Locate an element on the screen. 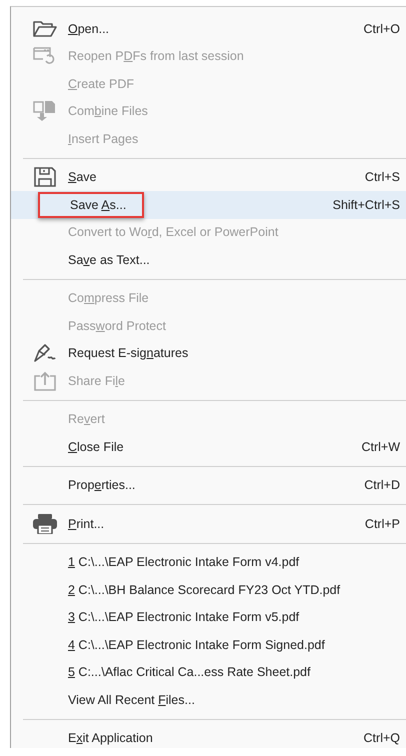 Image resolution: width=406 pixels, height=756 pixels. shortcut-text: Ctrl+D is located at coordinates (382, 485).